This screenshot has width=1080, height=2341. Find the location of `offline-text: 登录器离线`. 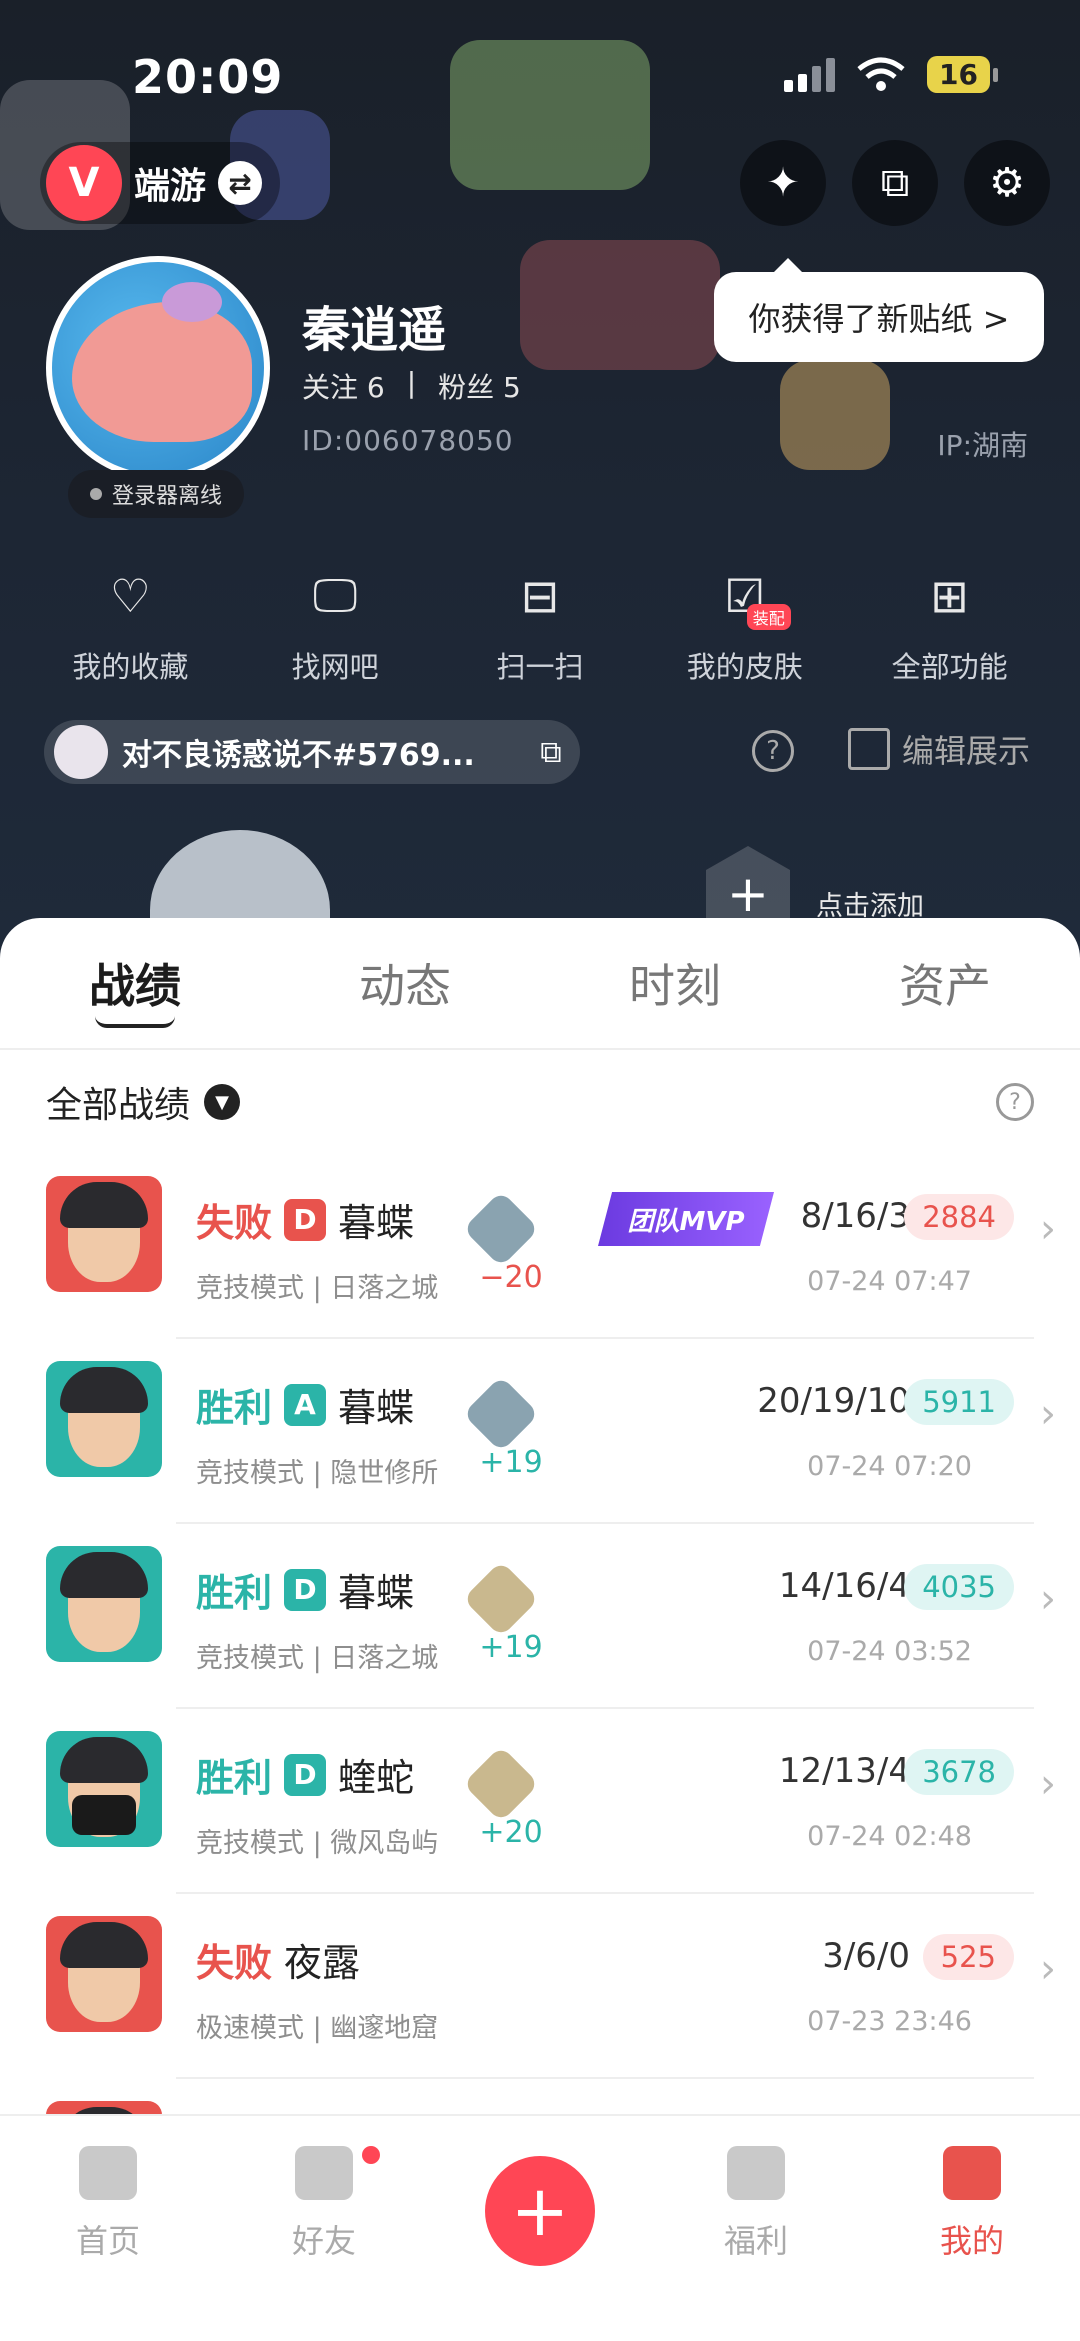

offline-text: 登录器离线 is located at coordinates (167, 496).